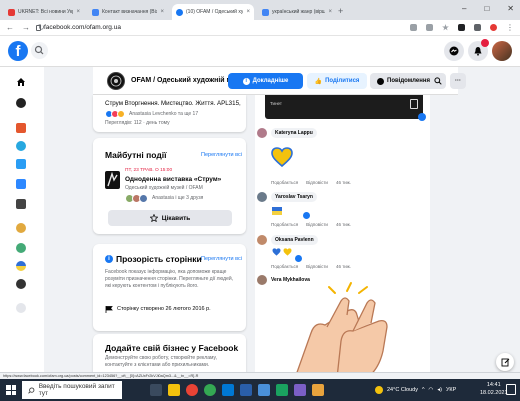 The height and width of the screenshot is (401, 520). Describe the element at coordinates (116, 80) in the screenshot. I see `page-avatar` at that location.